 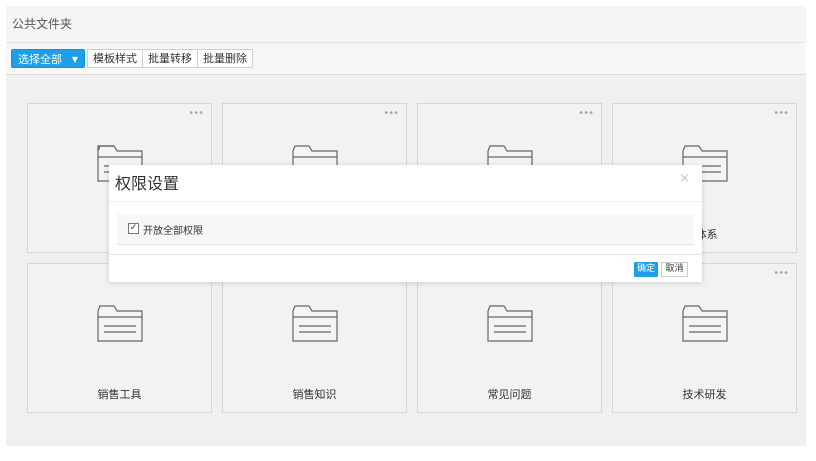 I want to click on header: 公共文件夹, so click(x=406, y=24).